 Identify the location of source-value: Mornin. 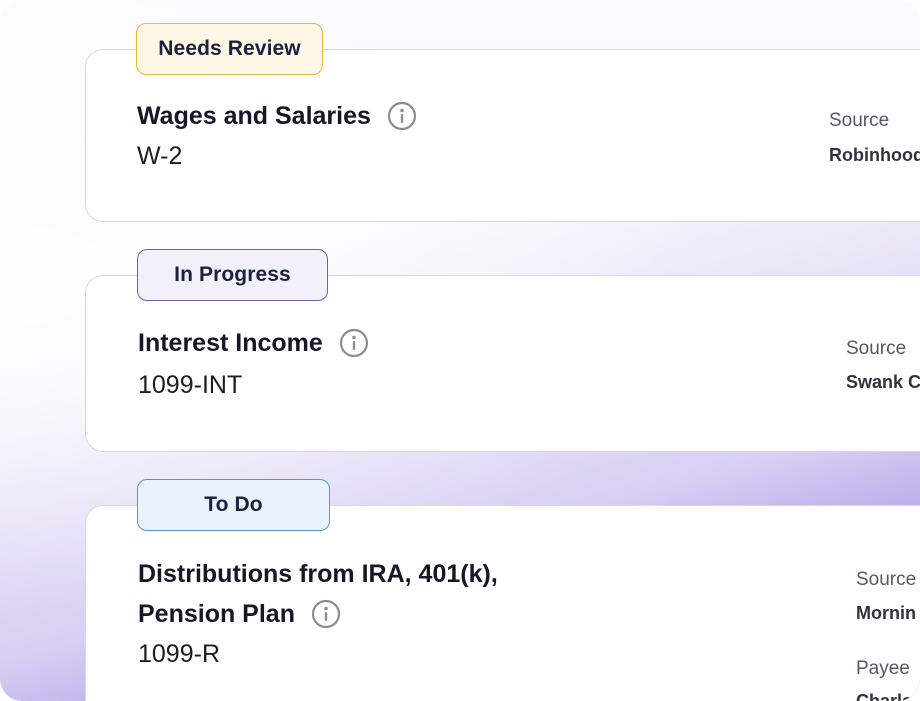
(886, 613).